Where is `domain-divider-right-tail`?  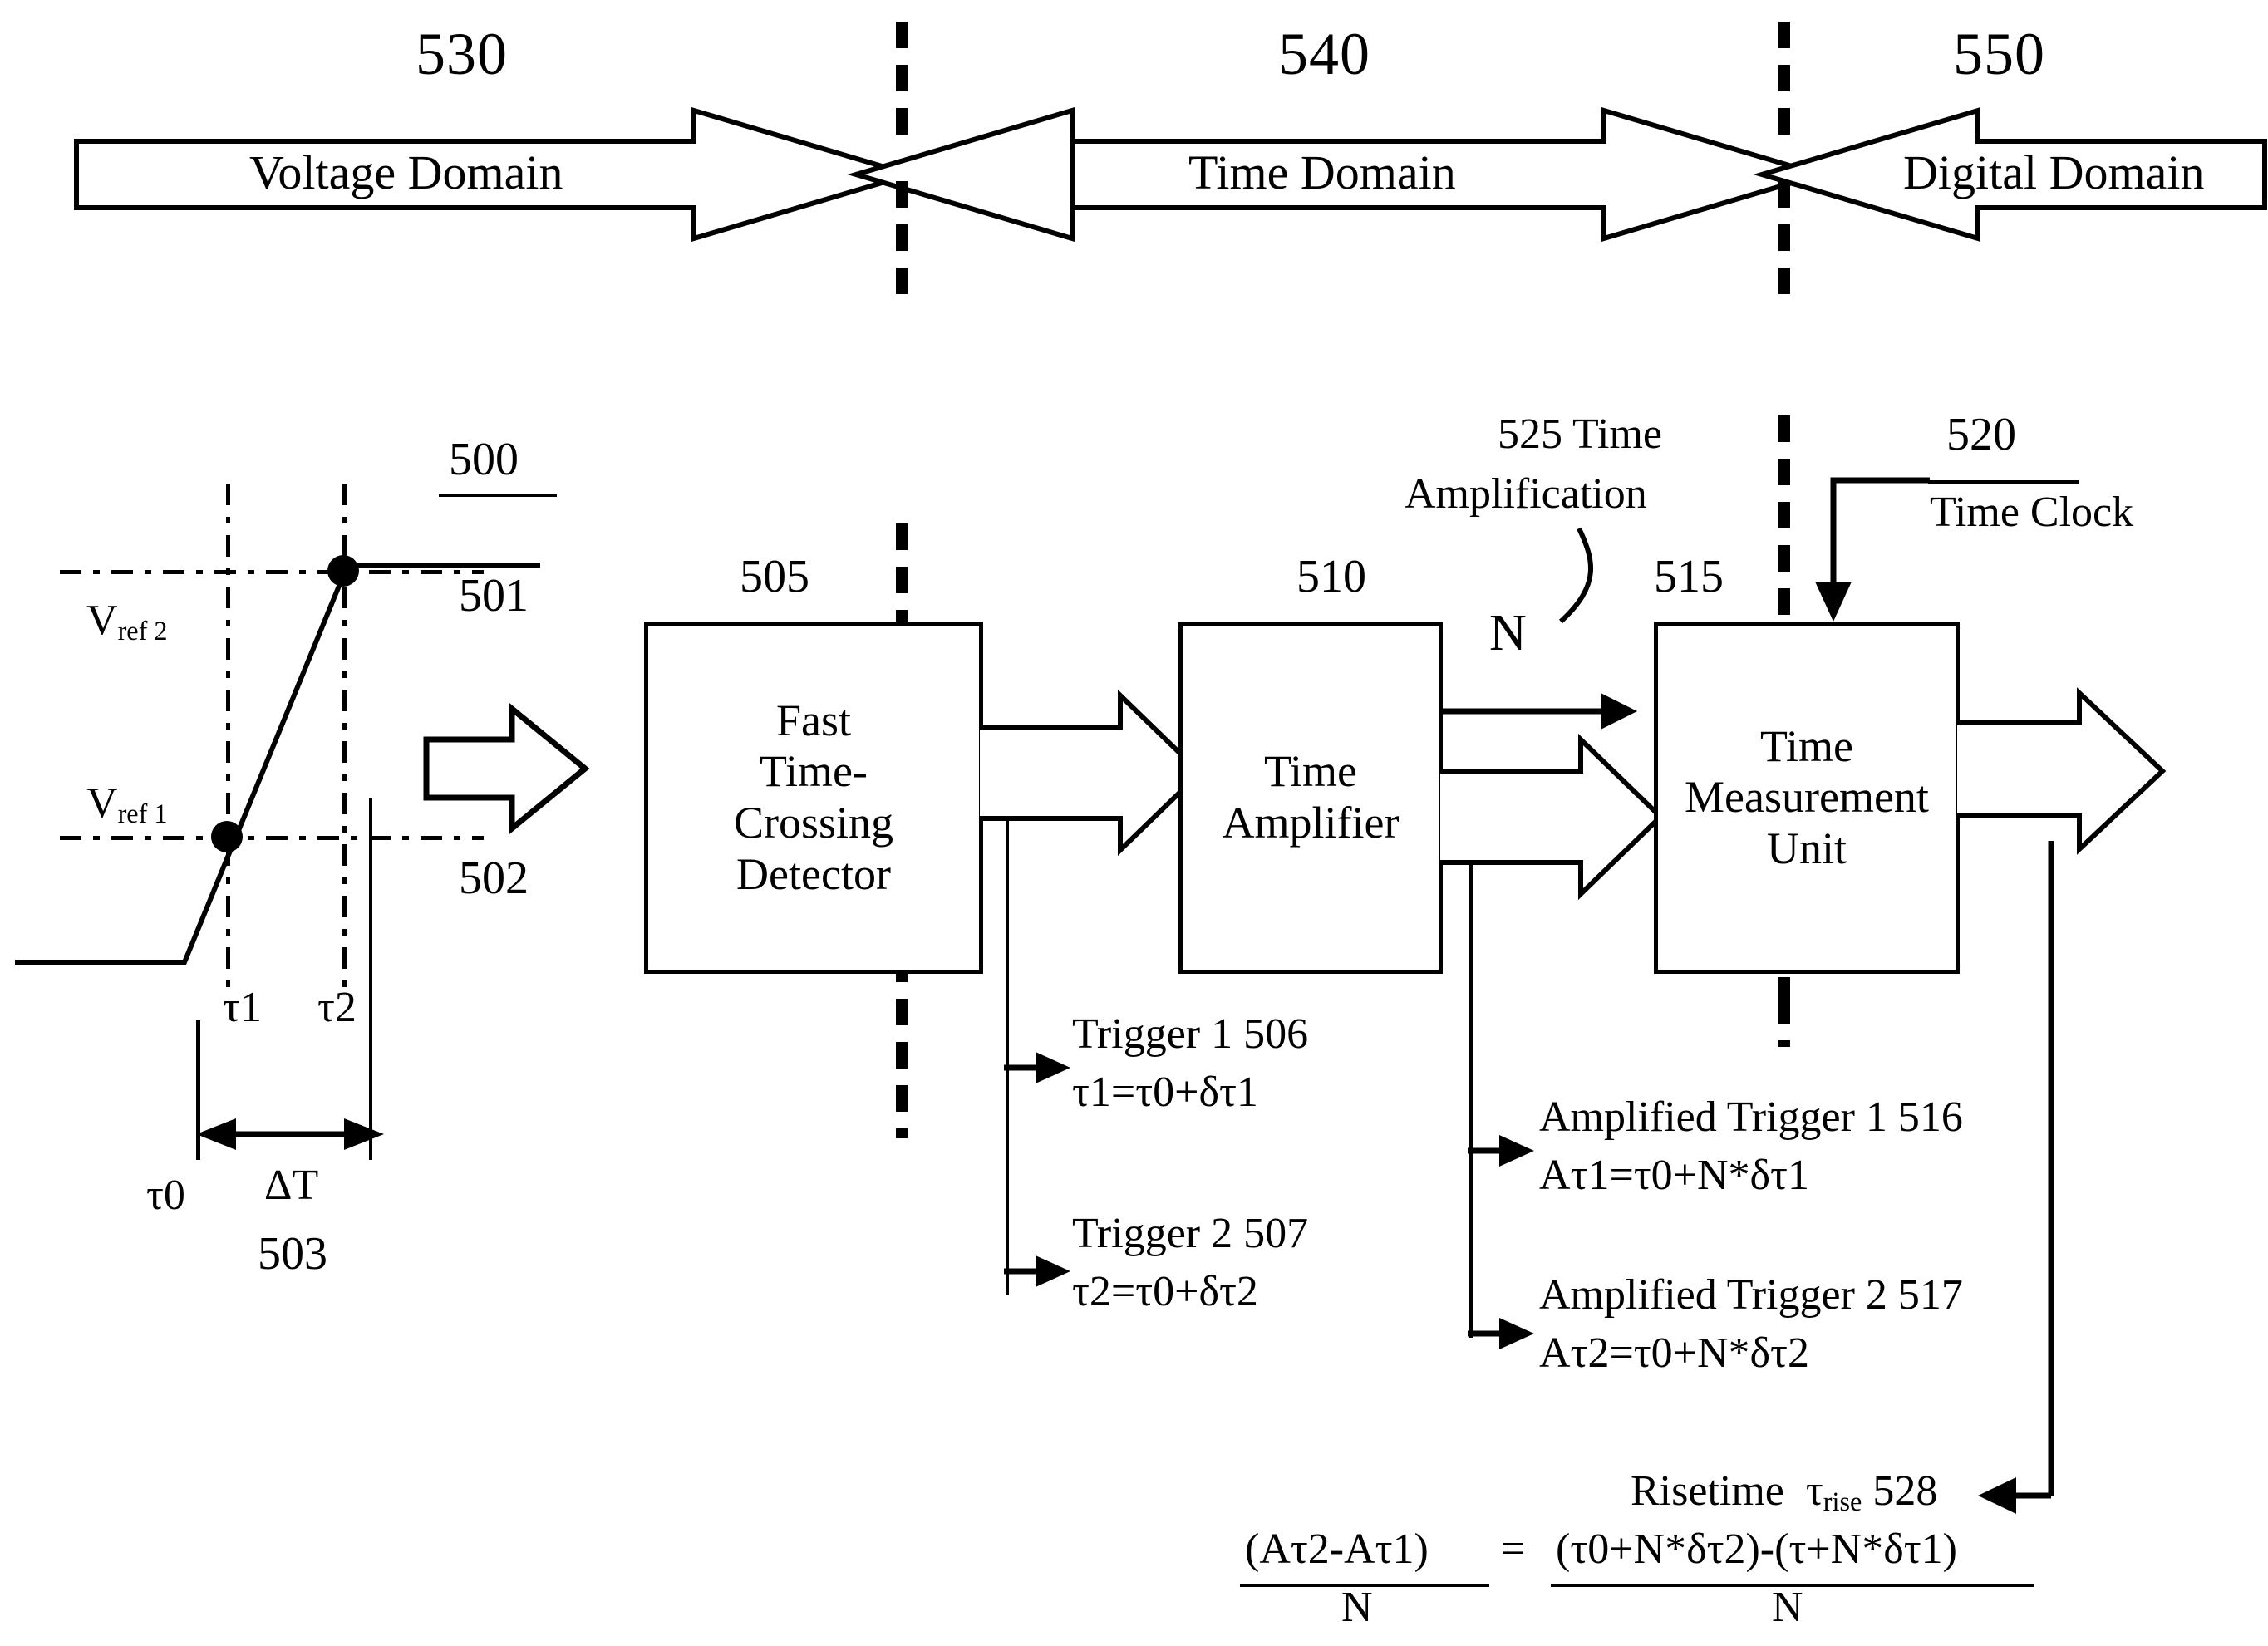 domain-divider-right-tail is located at coordinates (1784, 1022).